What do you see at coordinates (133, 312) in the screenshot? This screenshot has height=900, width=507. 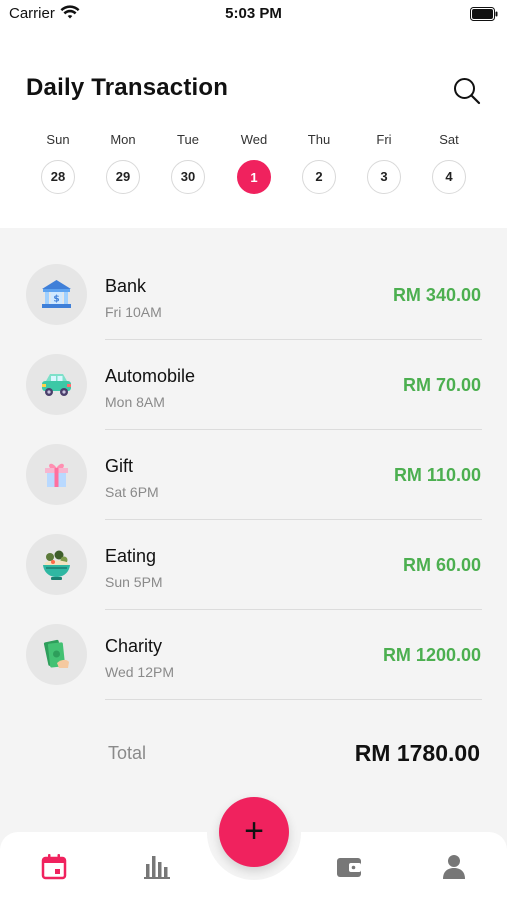 I see `transaction-time: Fri 10AM` at bounding box center [133, 312].